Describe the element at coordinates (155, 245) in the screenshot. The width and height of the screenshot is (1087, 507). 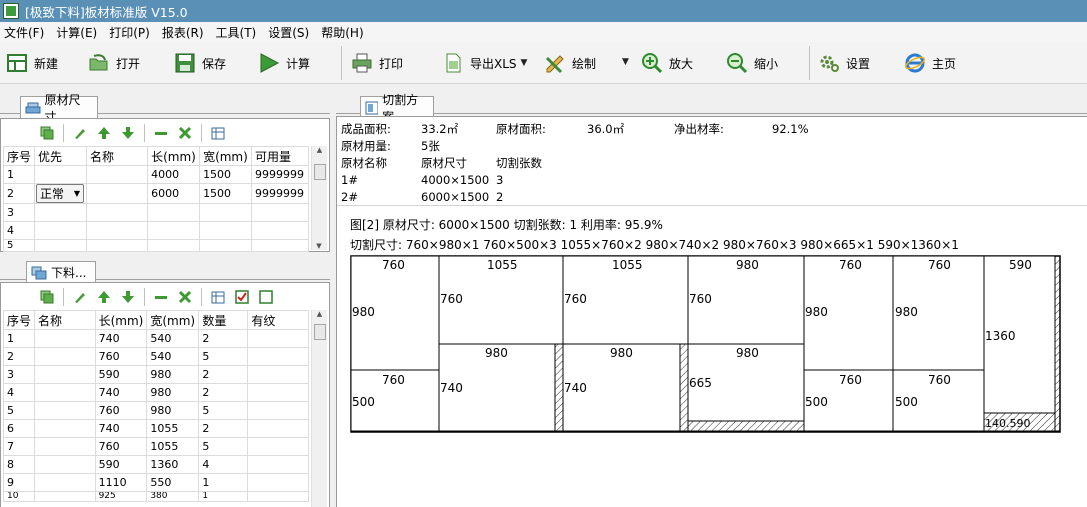
I see `table-row: 5` at that location.